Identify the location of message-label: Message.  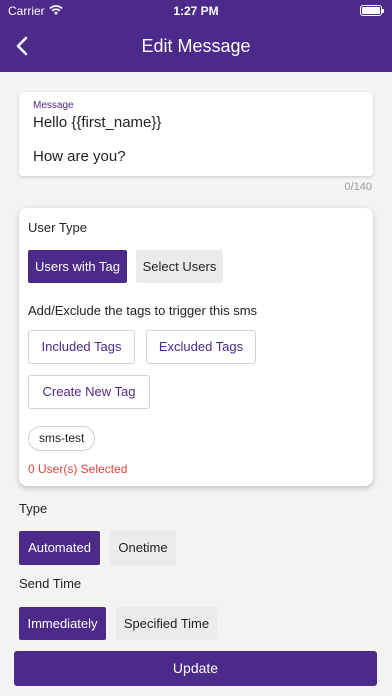
(53, 105).